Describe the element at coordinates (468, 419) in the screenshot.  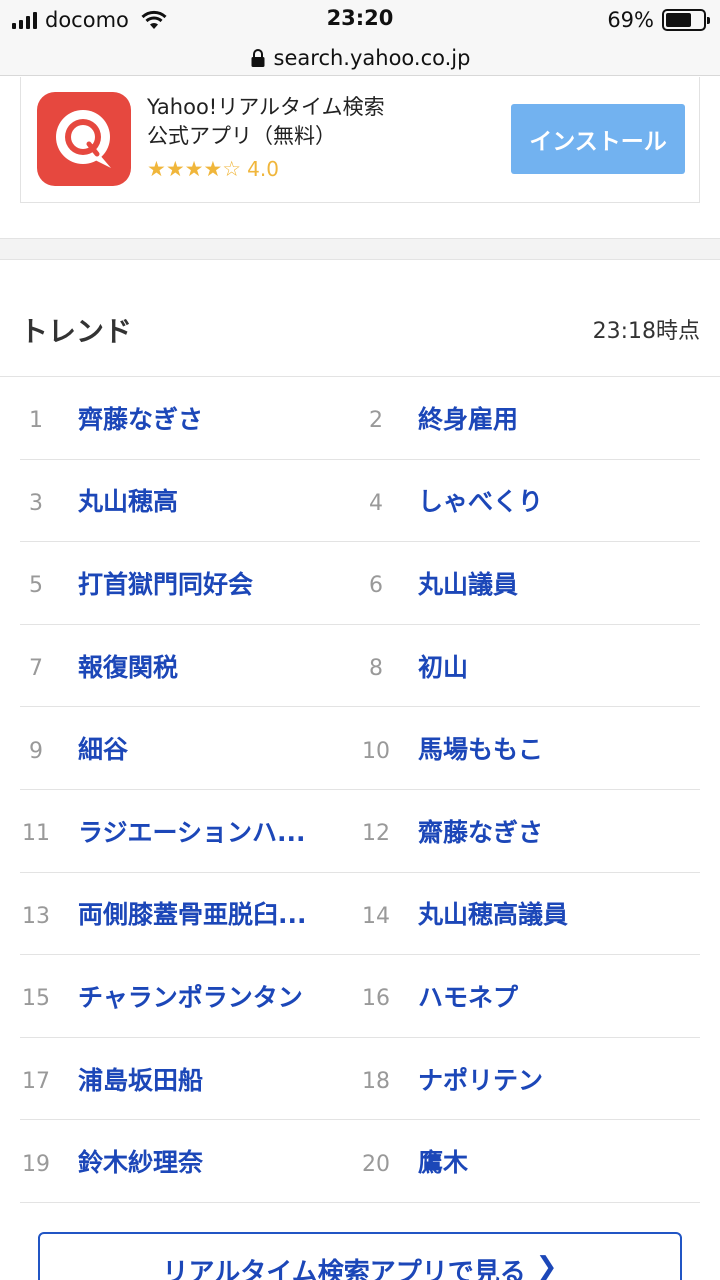
I see `trend-term: 終身雇用` at that location.